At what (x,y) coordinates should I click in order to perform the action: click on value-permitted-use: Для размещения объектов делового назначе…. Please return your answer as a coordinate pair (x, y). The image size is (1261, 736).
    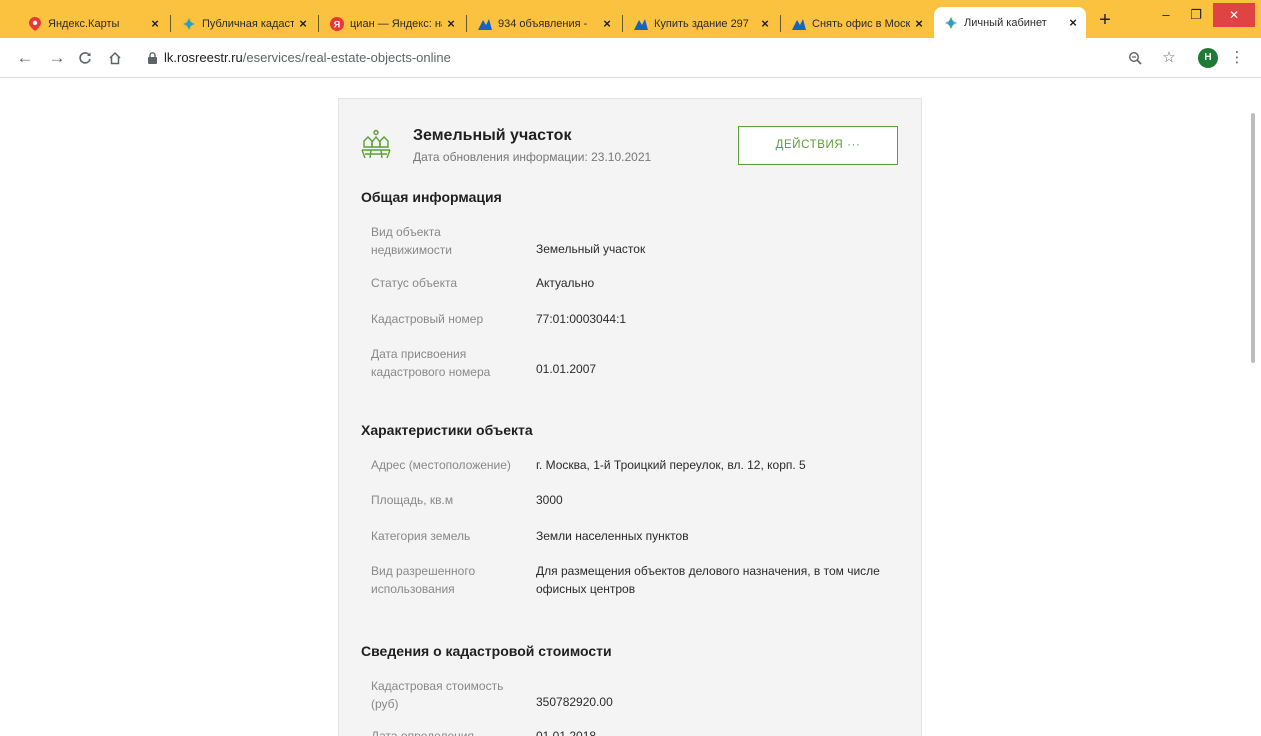
    Looking at the image, I should click on (708, 580).